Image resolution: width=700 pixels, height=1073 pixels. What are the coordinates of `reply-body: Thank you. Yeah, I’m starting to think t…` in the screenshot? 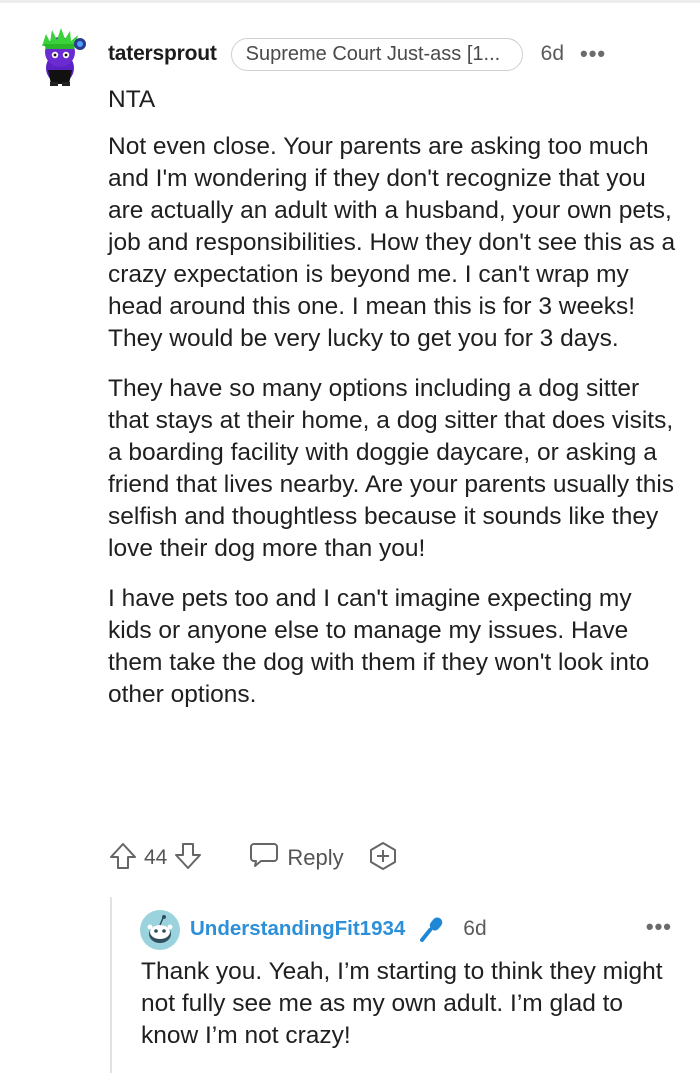 It's located at (402, 1003).